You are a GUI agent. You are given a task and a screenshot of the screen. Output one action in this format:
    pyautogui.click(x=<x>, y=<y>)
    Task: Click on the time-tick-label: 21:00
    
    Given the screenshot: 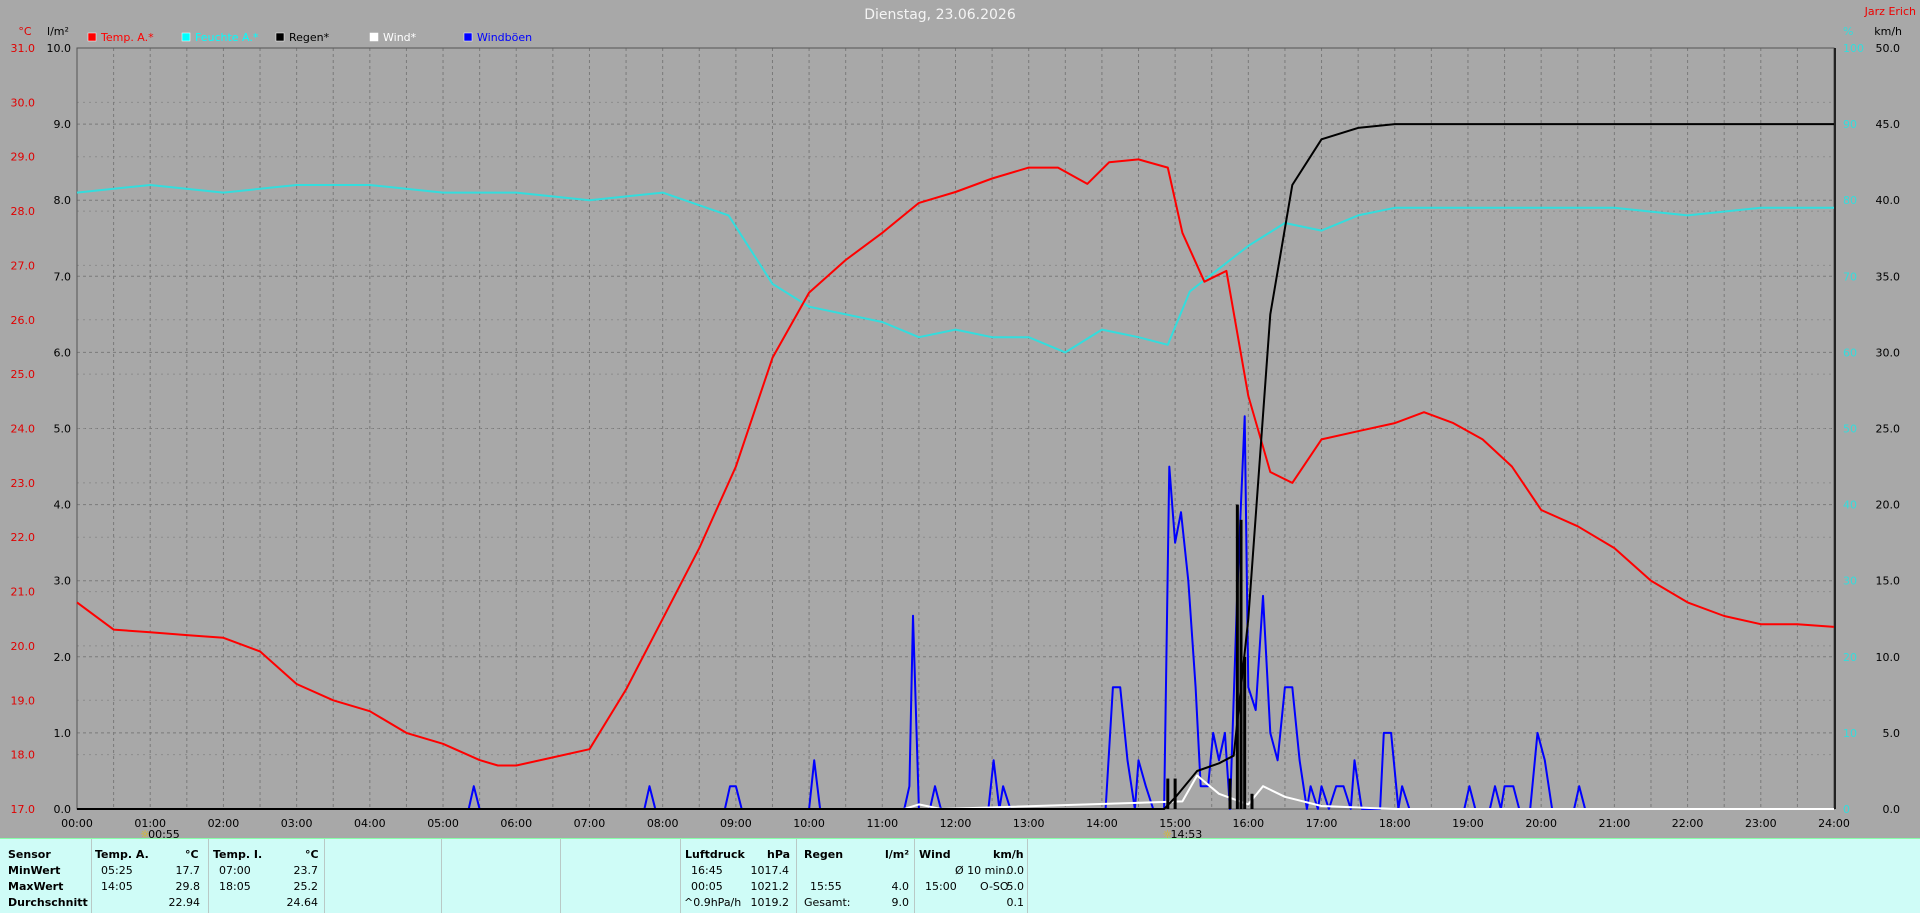 What is the action you would take?
    pyautogui.click(x=1615, y=823)
    